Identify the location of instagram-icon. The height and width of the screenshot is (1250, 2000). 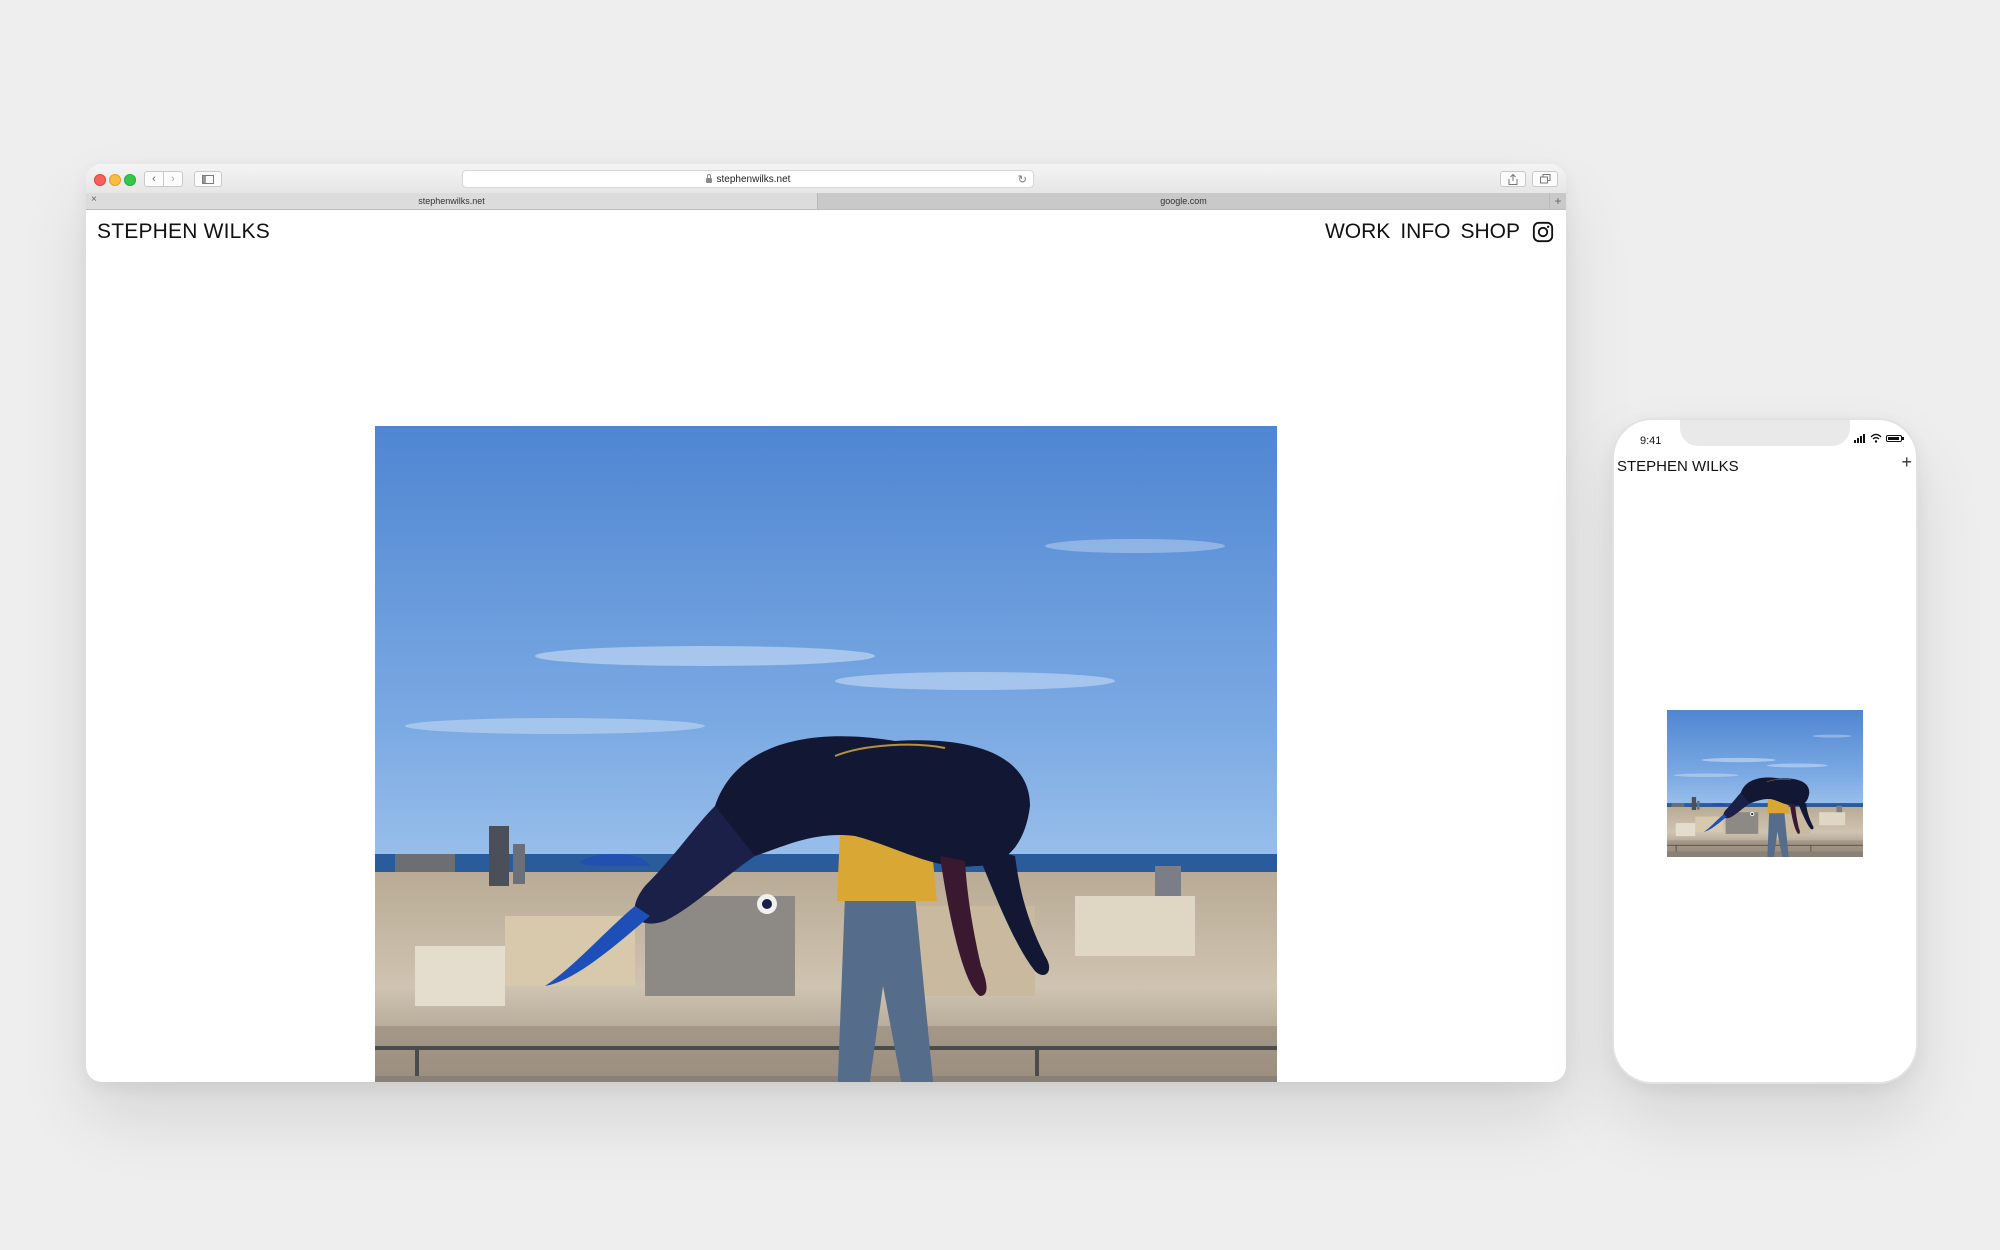
(1543, 232).